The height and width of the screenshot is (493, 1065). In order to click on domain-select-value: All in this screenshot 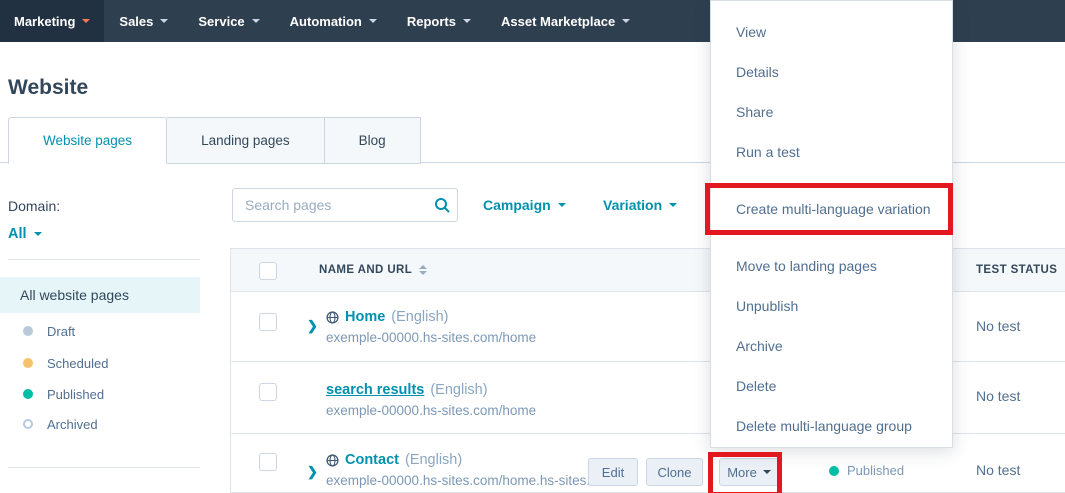, I will do `click(17, 234)`.